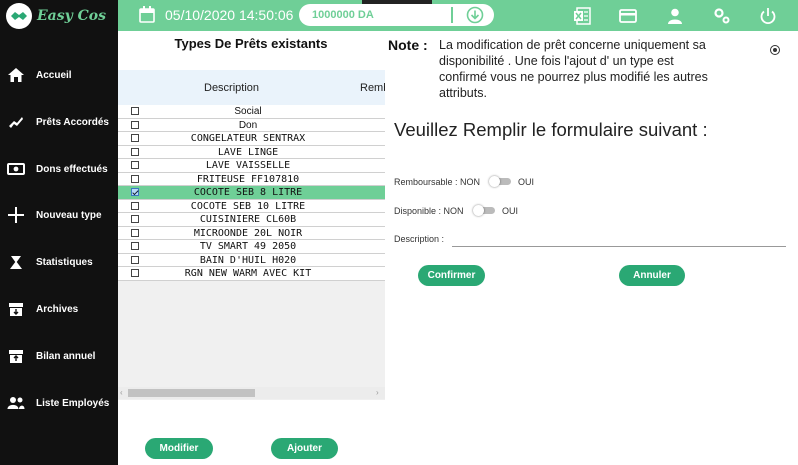  What do you see at coordinates (66, 356) in the screenshot?
I see `sidebar-item-label: Bilan annuel` at bounding box center [66, 356].